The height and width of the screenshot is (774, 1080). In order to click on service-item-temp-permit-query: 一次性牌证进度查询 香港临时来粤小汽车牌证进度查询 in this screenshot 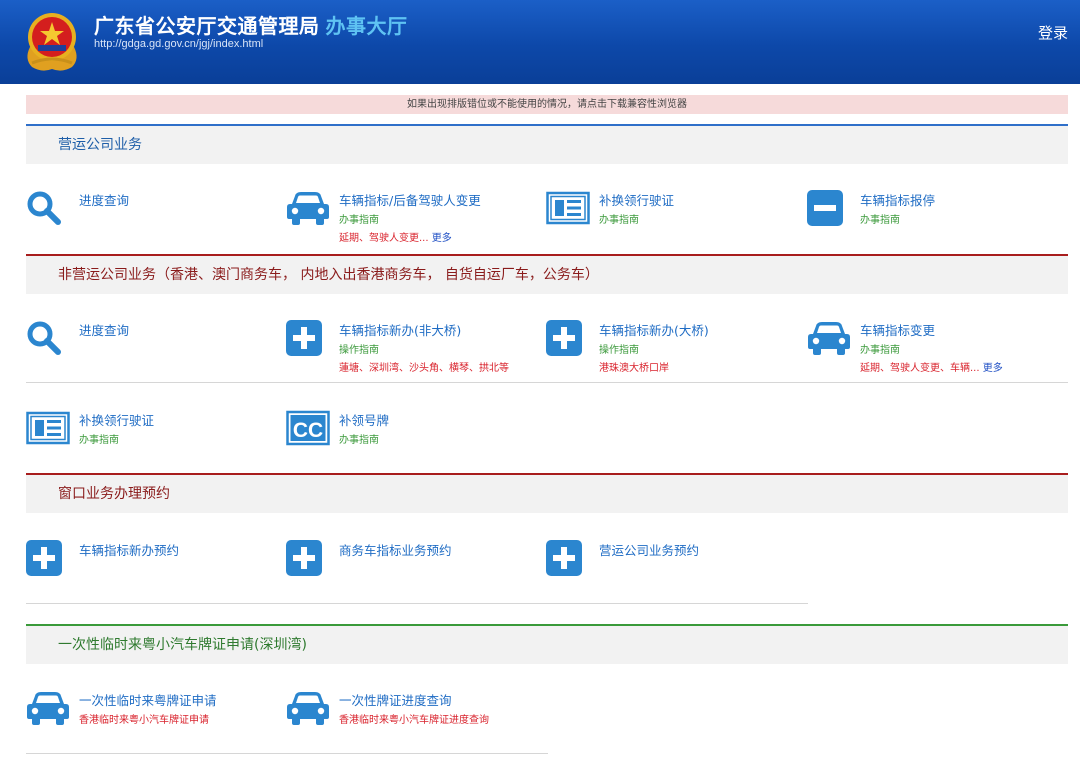, I will do `click(416, 716)`.